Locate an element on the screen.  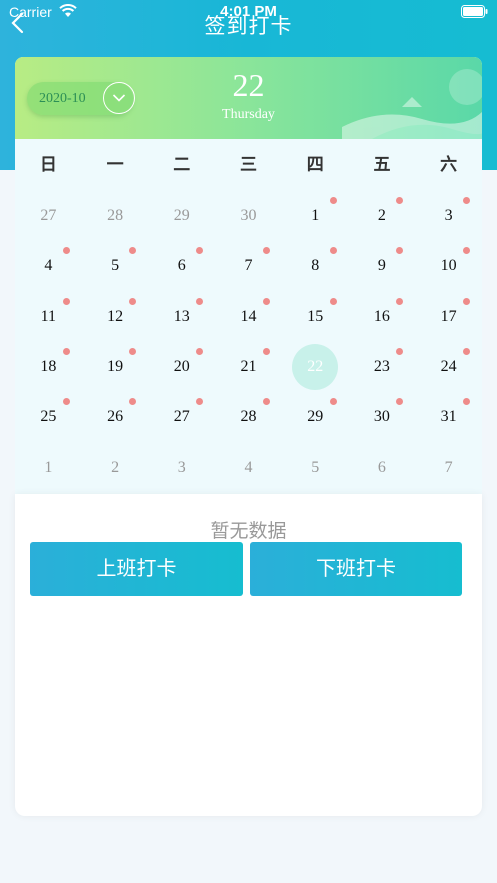
calendar-day-number: 29 is located at coordinates (315, 417).